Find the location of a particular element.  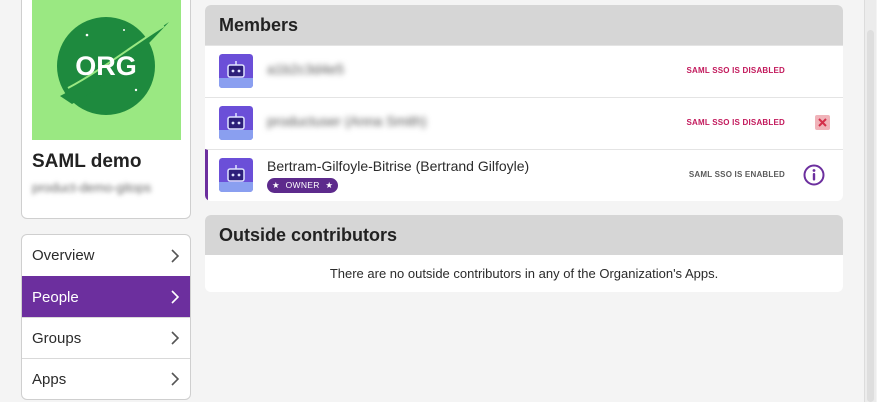

member-name: productuser (Anna Smith) is located at coordinates (347, 121).